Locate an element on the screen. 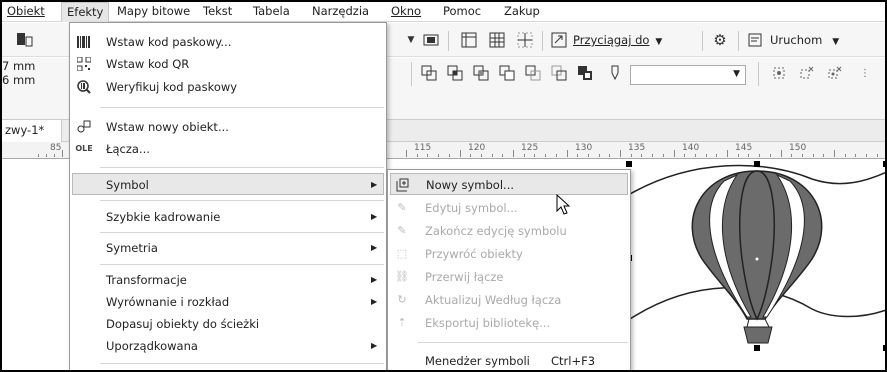 The height and width of the screenshot is (372, 887). menu-item-quick-crop: Szybkie kadrowanie ▶ is located at coordinates (228, 217).